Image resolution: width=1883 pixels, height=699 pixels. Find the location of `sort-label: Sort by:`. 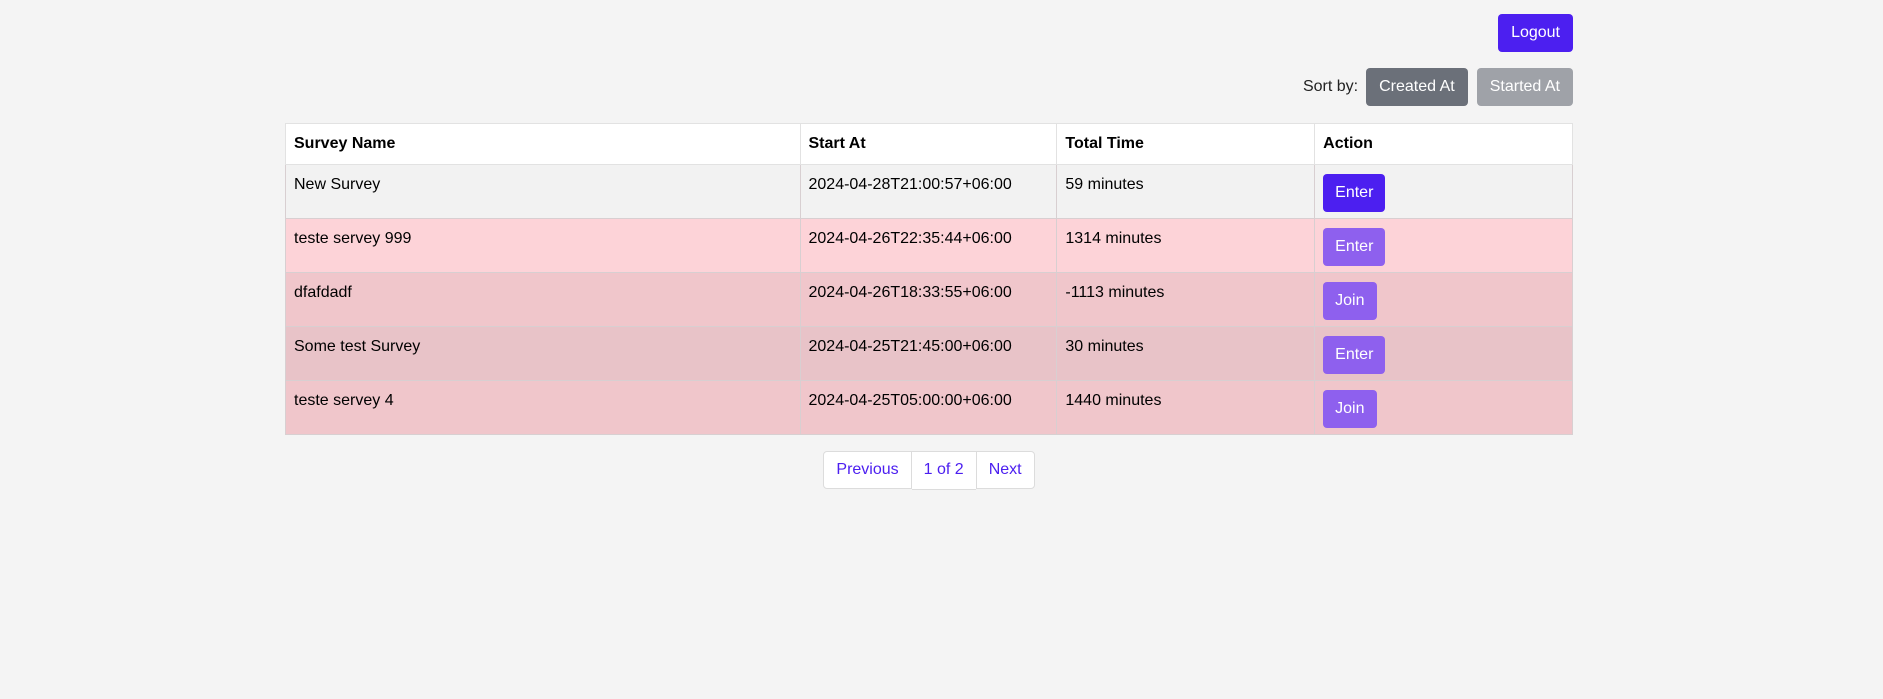

sort-label: Sort by: is located at coordinates (1330, 86).